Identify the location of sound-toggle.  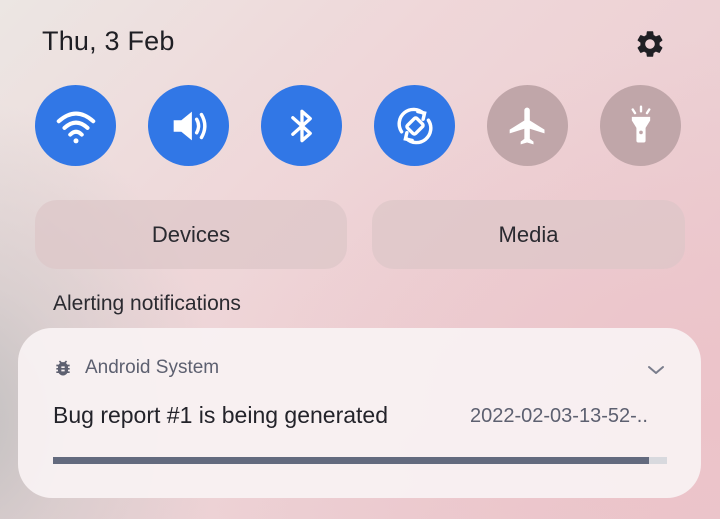
(188, 125).